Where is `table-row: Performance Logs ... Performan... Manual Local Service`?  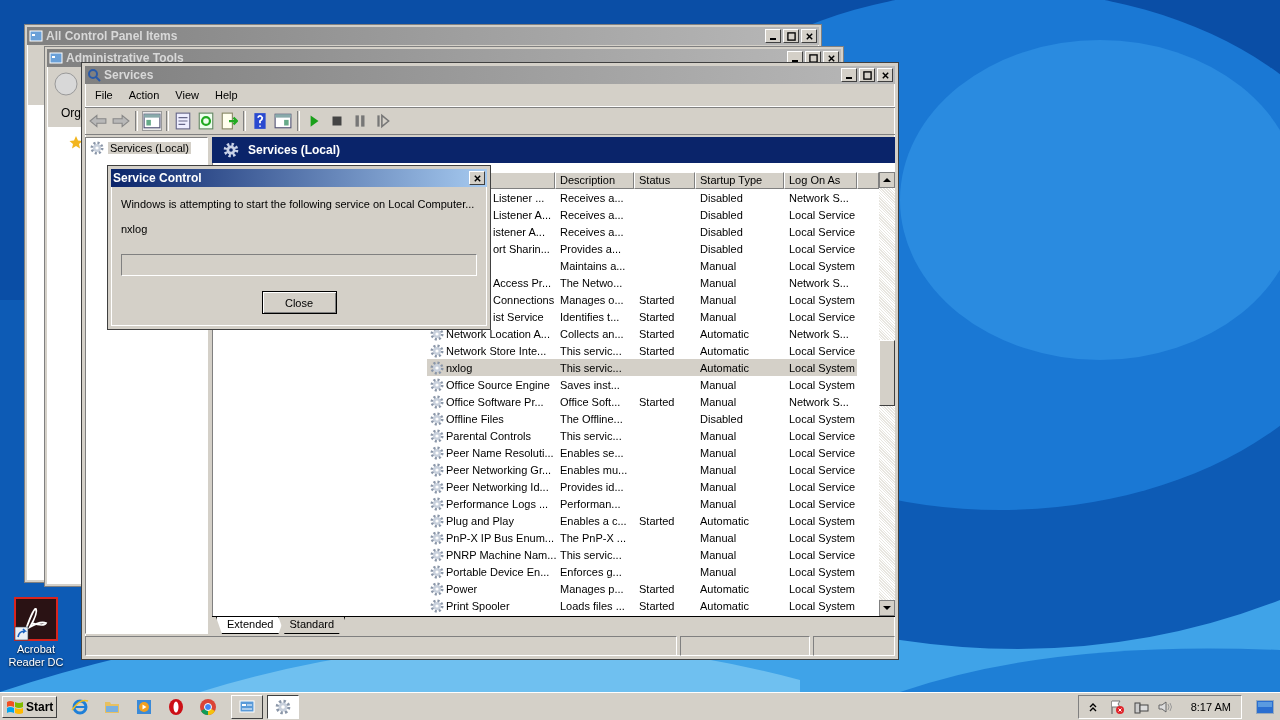 table-row: Performance Logs ... Performan... Manual Local Service is located at coordinates (642, 503).